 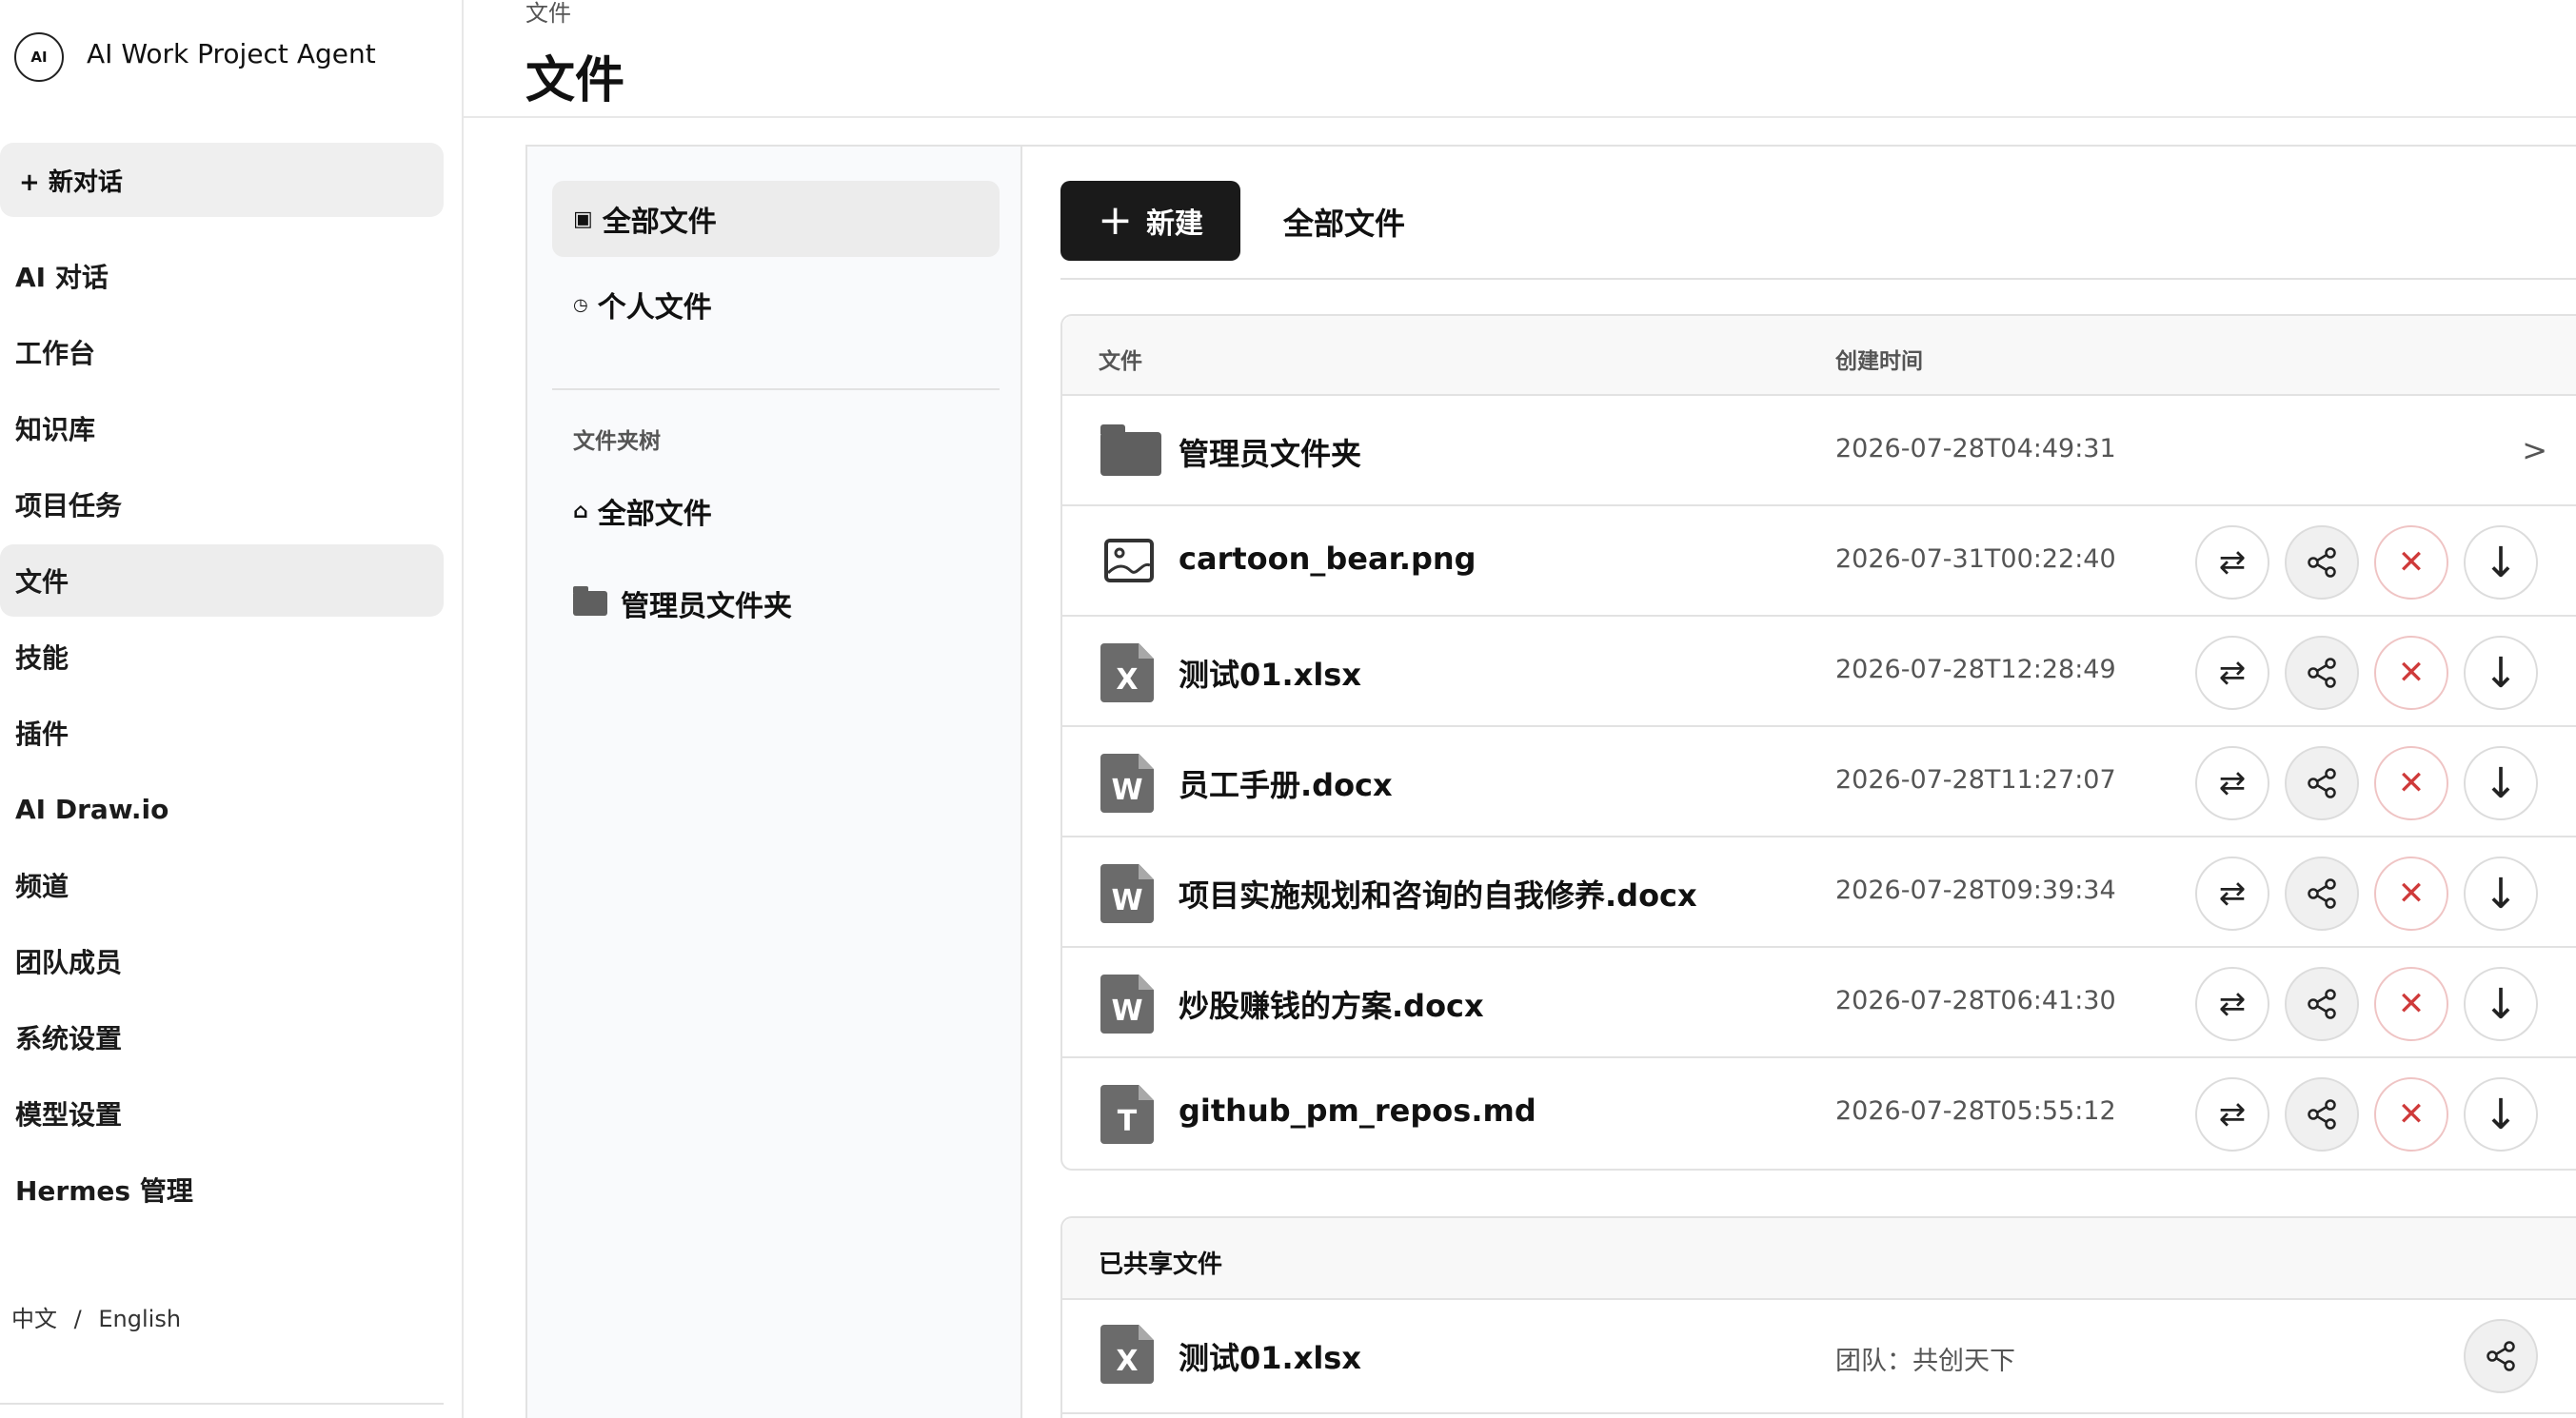 What do you see at coordinates (2534, 450) in the screenshot?
I see `chevron-right-icon: >` at bounding box center [2534, 450].